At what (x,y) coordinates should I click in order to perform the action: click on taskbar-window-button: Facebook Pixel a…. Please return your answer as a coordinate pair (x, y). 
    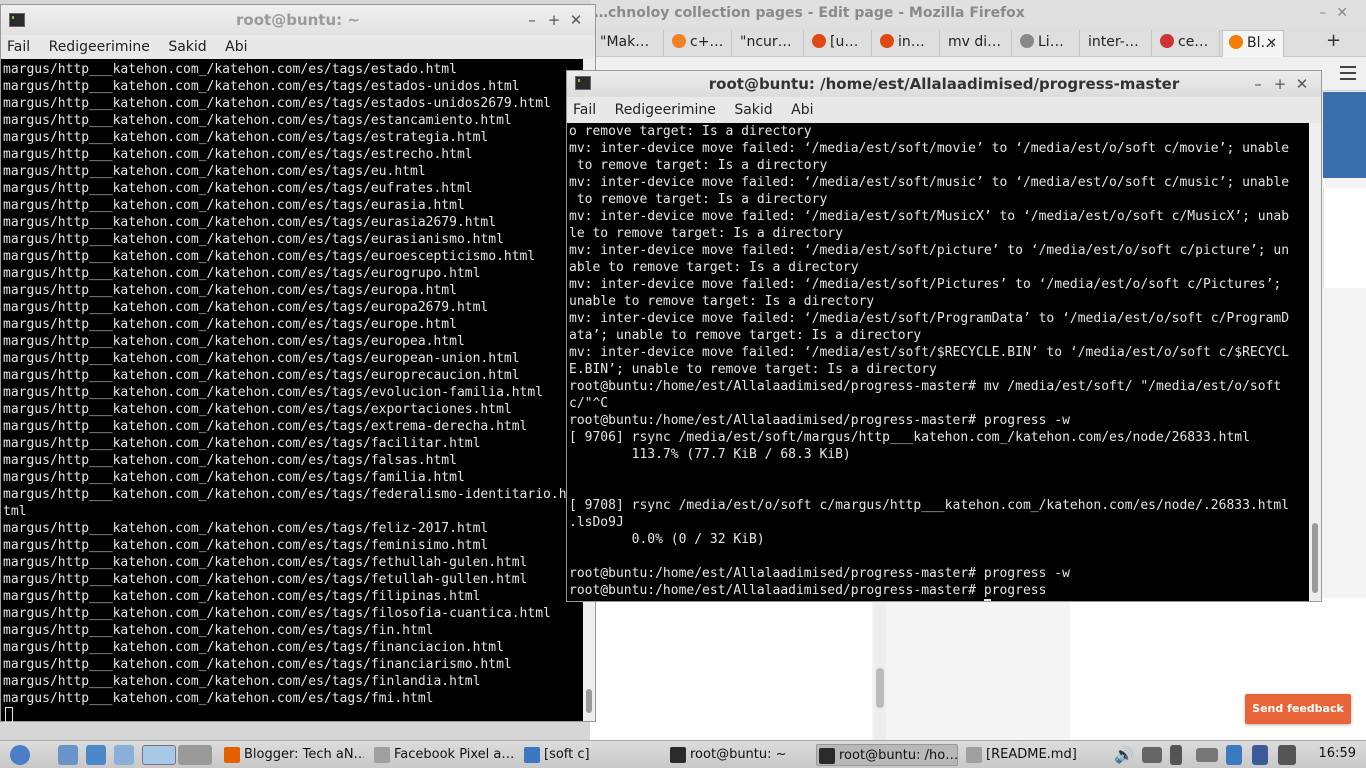
    Looking at the image, I should click on (443, 755).